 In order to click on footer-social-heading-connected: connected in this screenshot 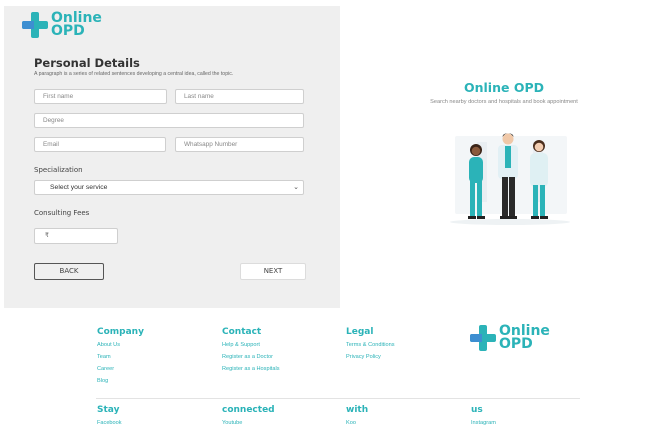, I will do `click(248, 410)`.